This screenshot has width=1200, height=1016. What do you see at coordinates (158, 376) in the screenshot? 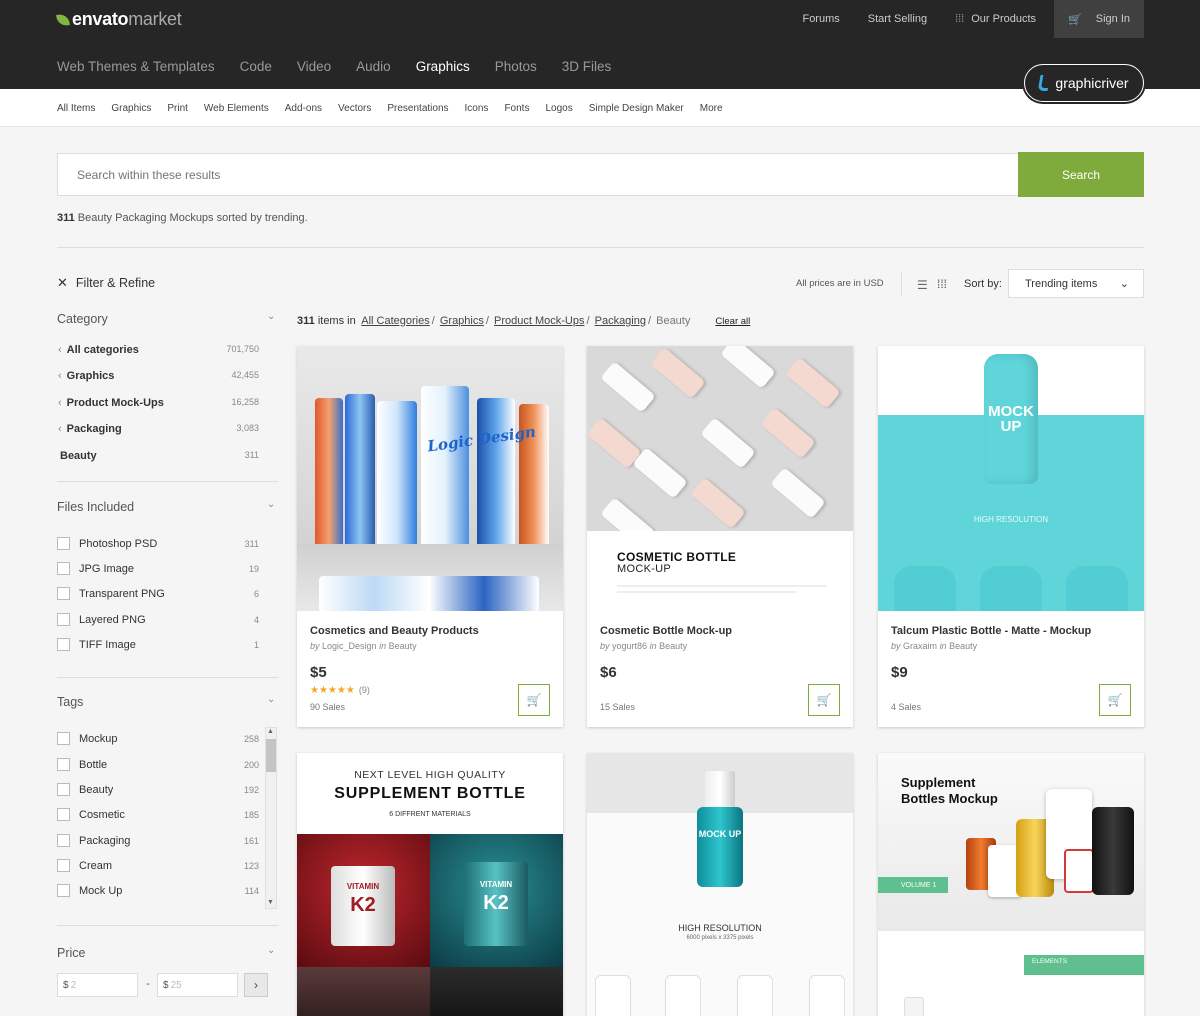
I see `category-graphics: ‹ Graphics 42,455` at bounding box center [158, 376].